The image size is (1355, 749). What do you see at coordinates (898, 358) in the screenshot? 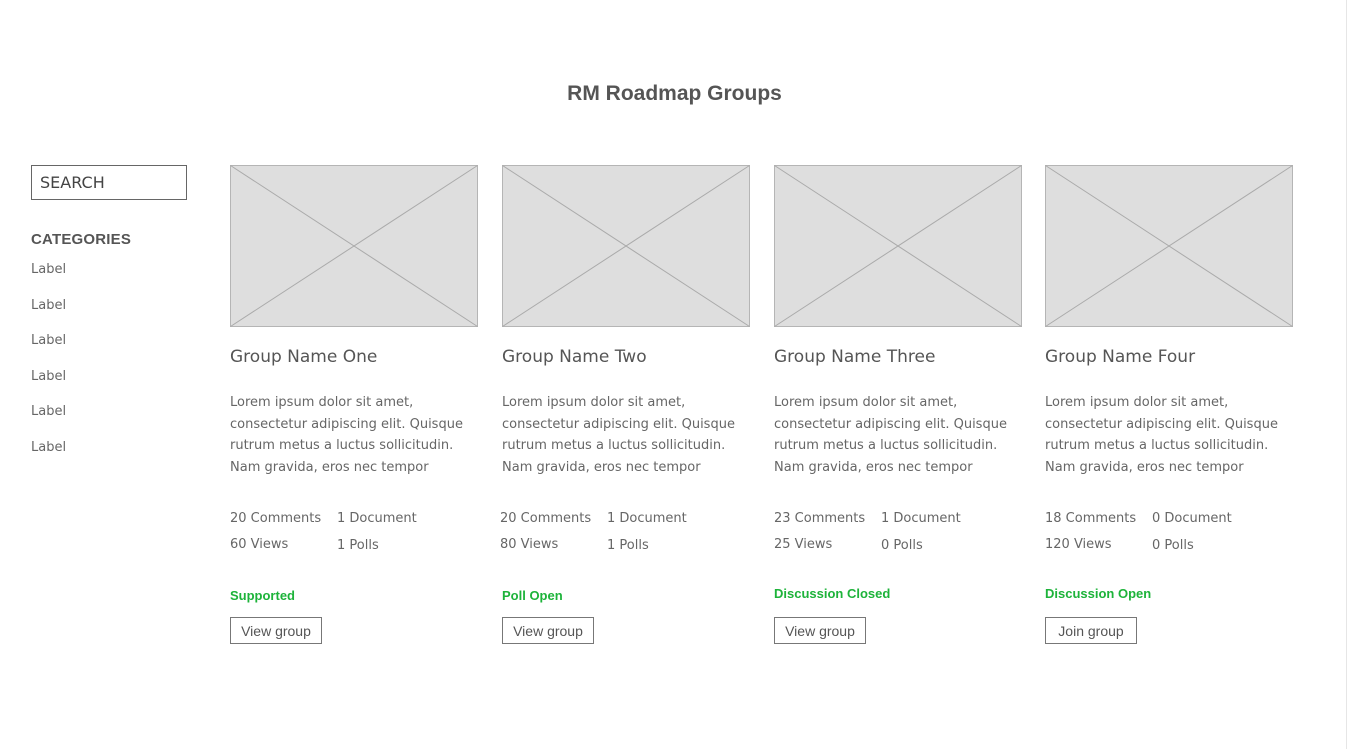
I see `group-name: Group Name Three` at bounding box center [898, 358].